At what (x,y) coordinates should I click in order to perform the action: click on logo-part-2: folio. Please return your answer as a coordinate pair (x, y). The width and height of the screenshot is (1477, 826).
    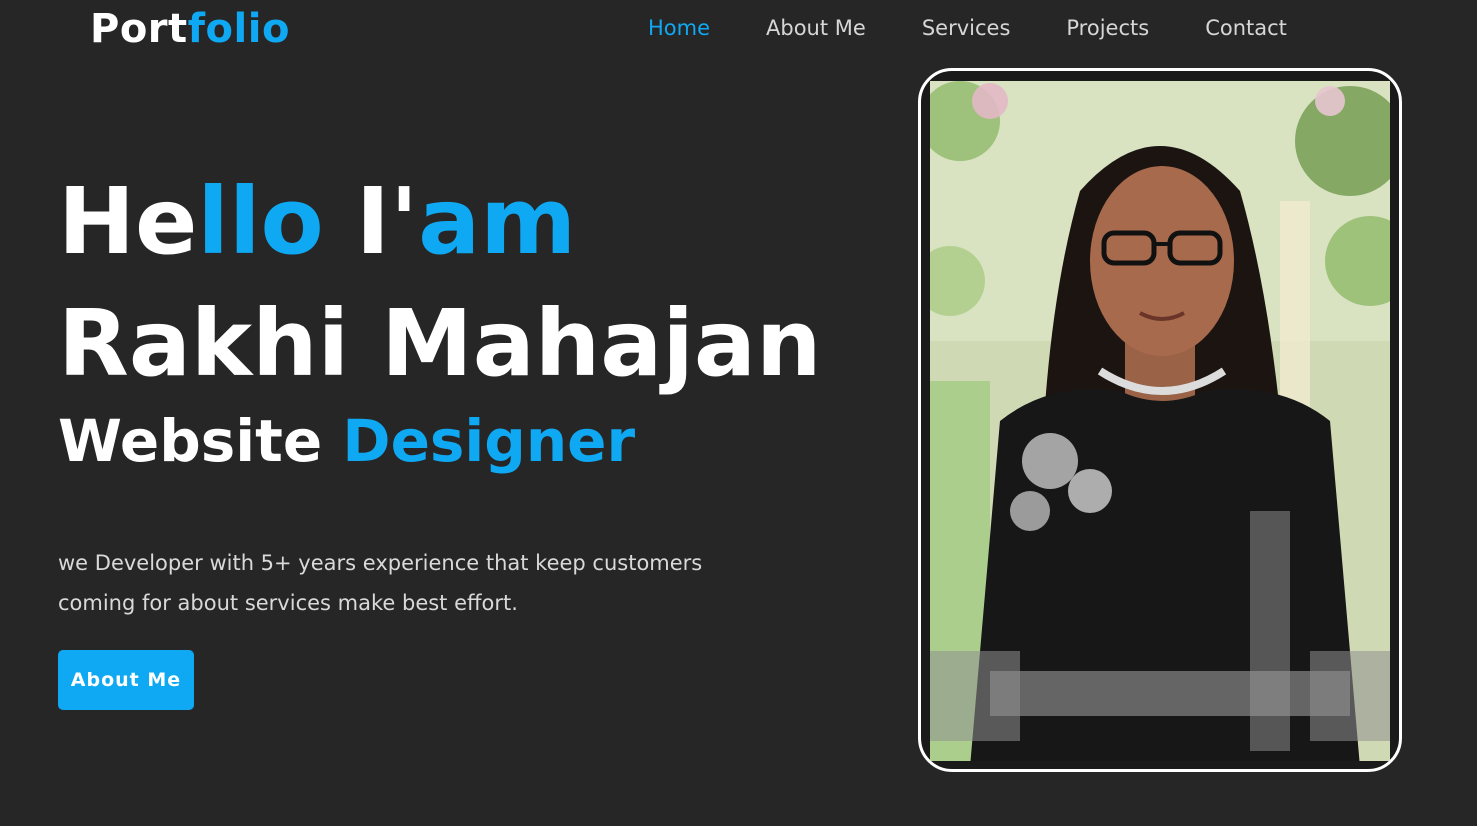
    Looking at the image, I should click on (238, 29).